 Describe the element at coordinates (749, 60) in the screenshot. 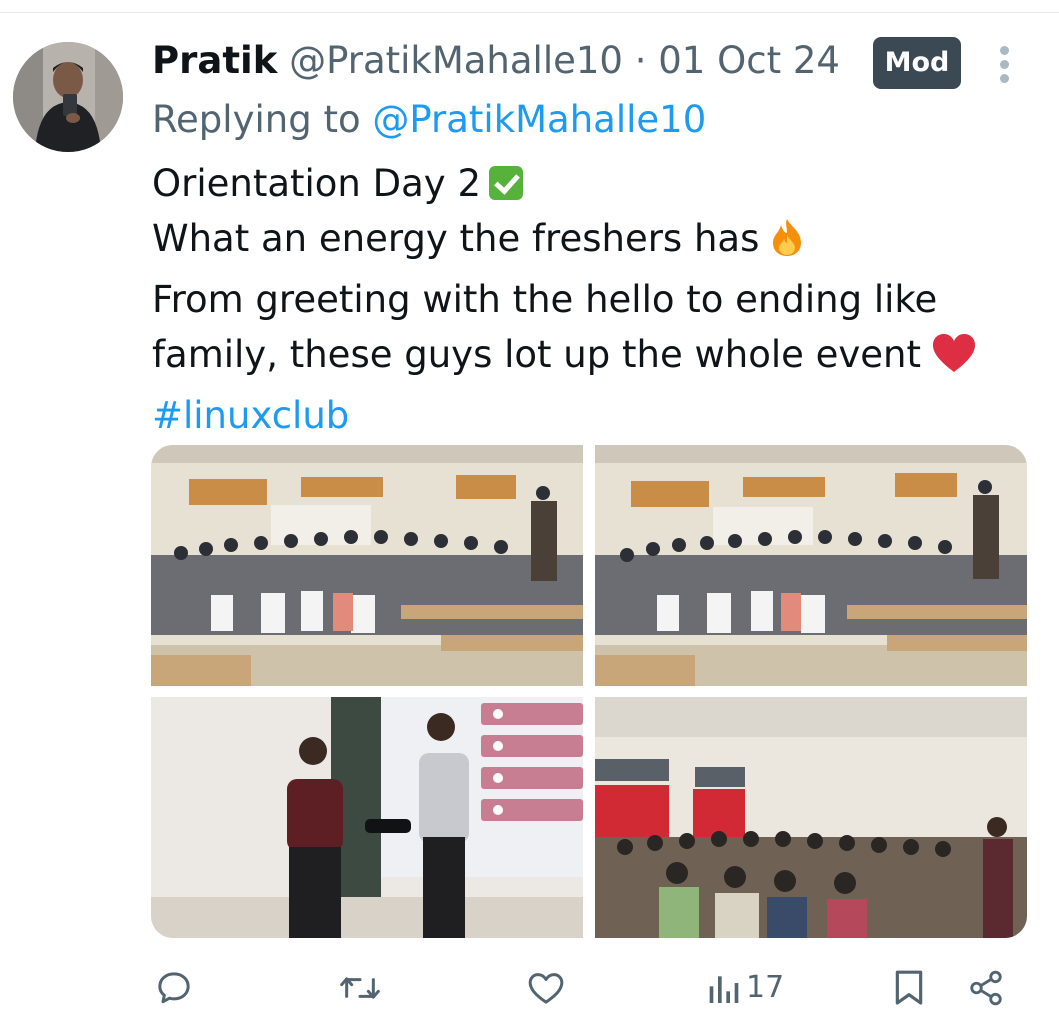

I see `tweet-date: 01 Oct 24` at that location.